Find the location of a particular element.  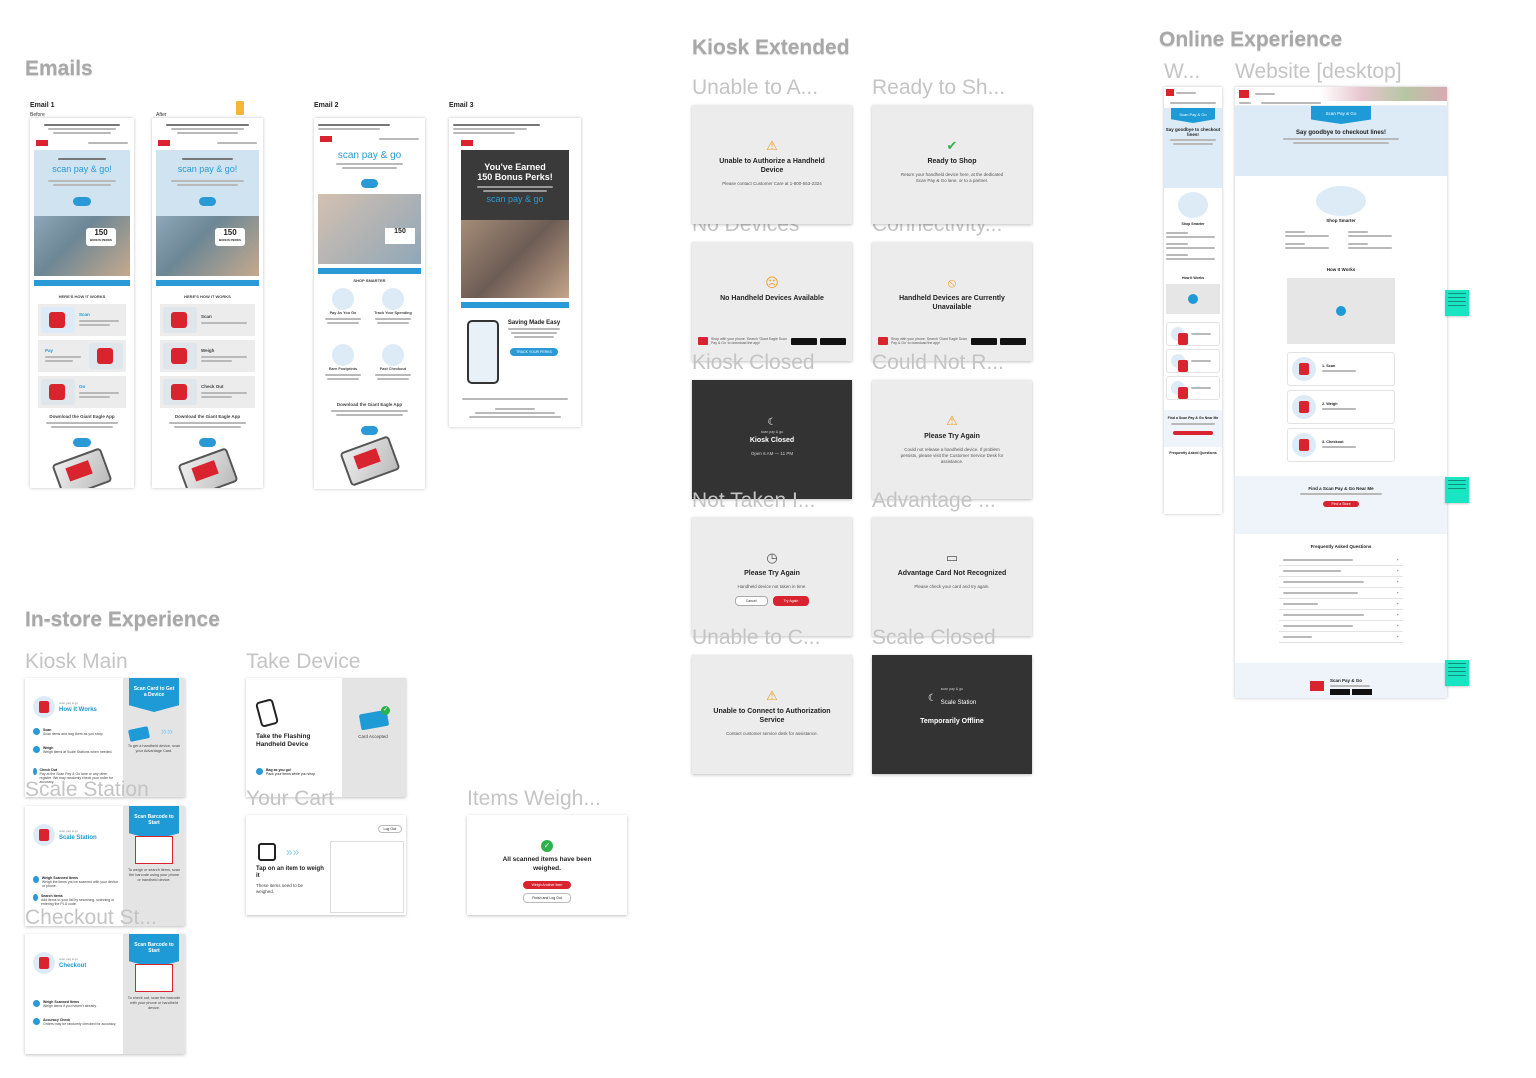

scale-icon is located at coordinates (44, 835).